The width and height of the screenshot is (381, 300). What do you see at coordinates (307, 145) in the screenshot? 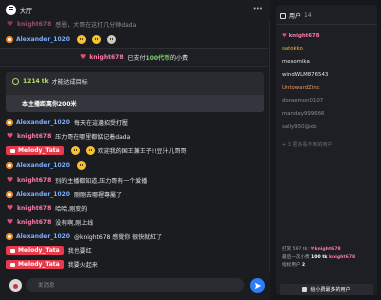
I see `more-users-text: + 3 更多看不到的用户` at bounding box center [307, 145].